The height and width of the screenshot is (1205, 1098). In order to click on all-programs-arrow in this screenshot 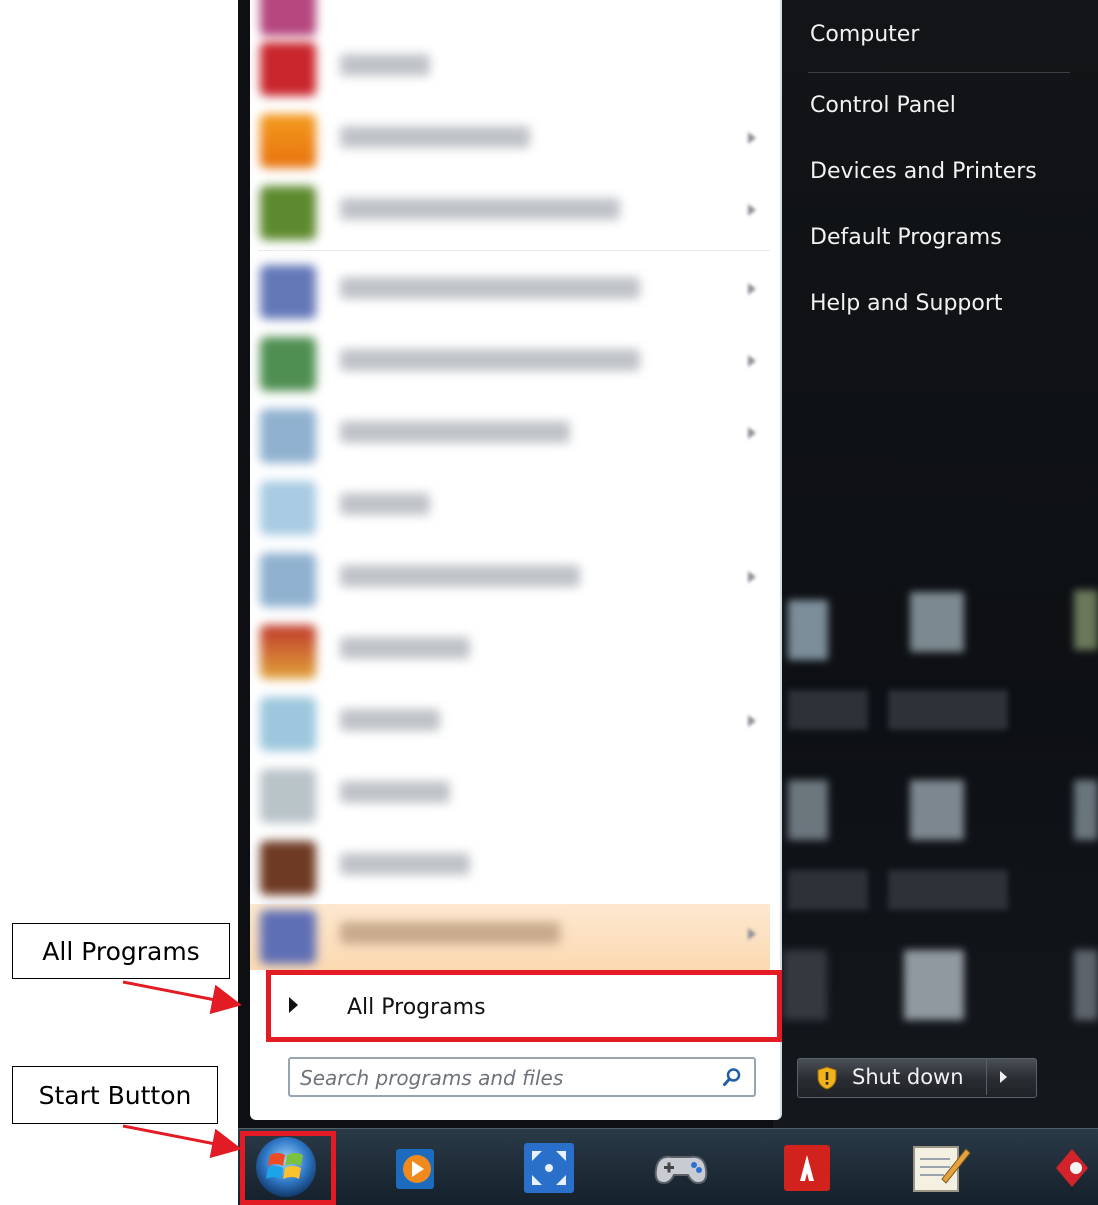, I will do `click(182, 997)`.